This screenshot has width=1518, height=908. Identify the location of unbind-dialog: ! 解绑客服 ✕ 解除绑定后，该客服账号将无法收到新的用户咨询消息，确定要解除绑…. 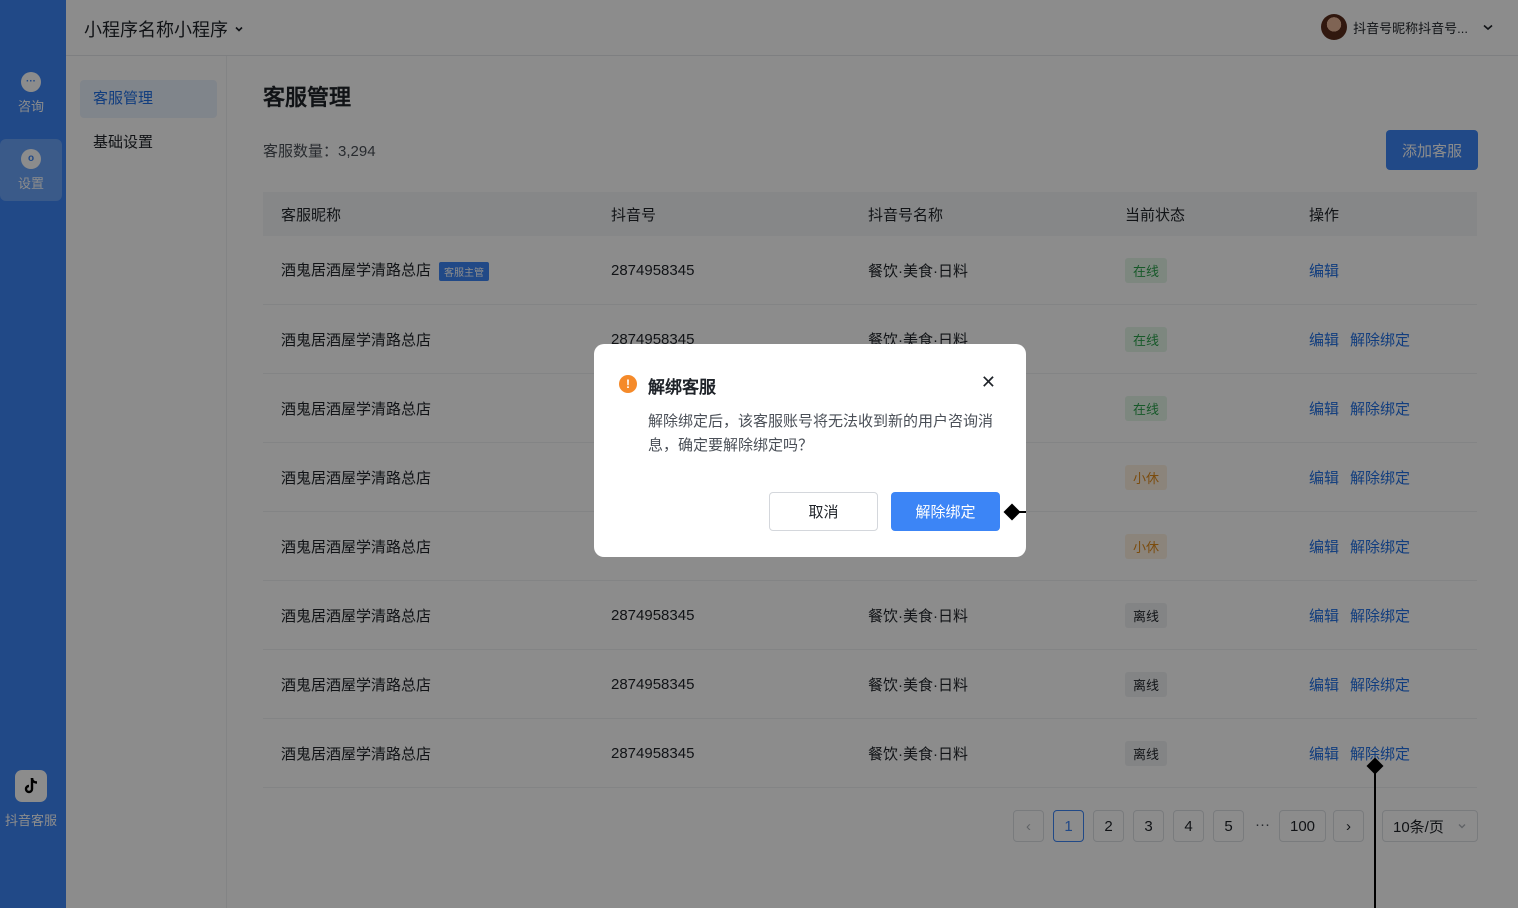
(810, 450).